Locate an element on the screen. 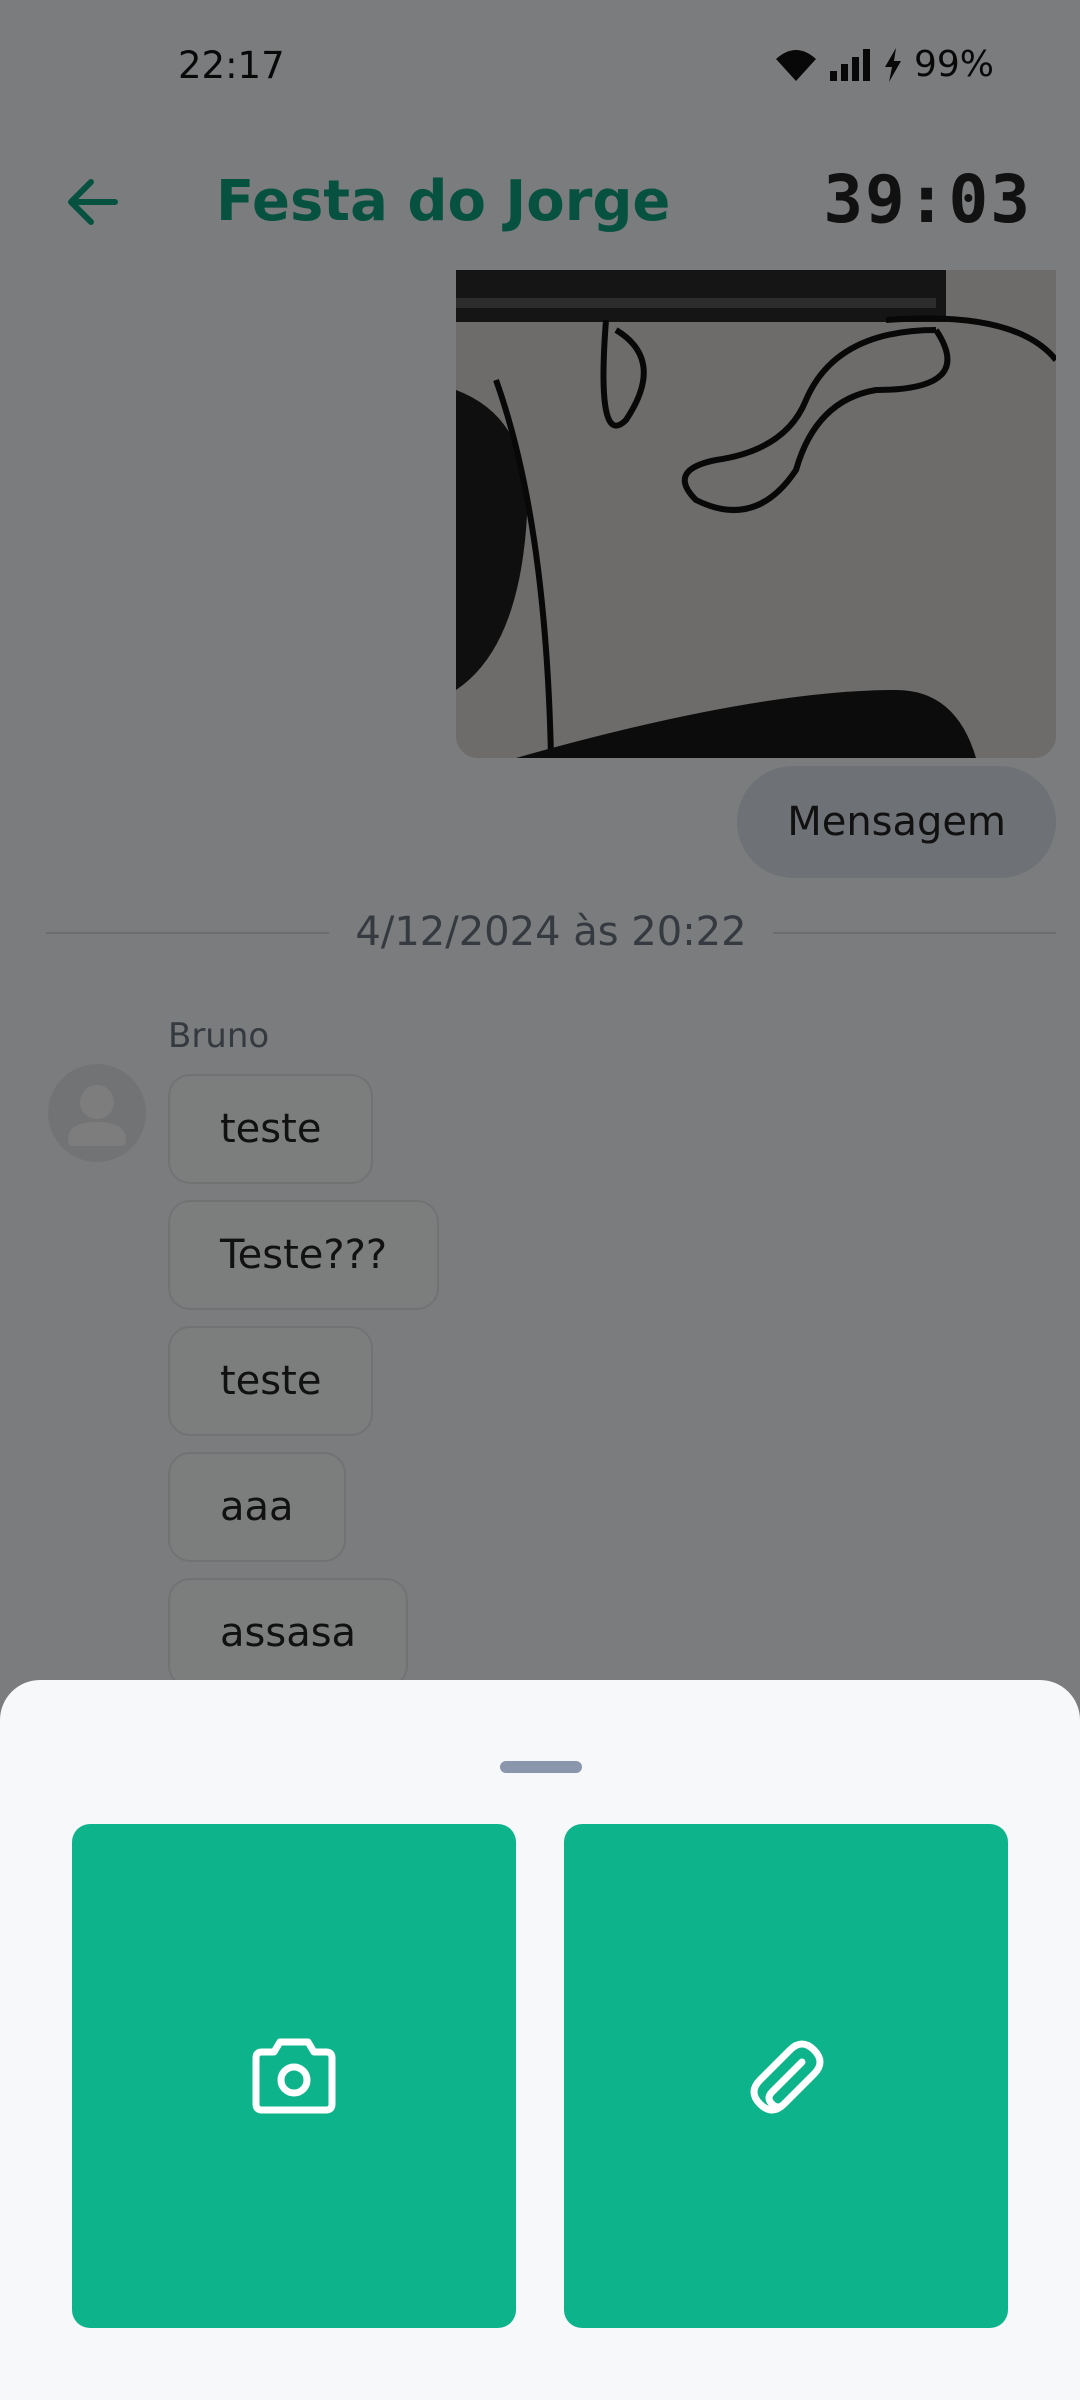 This screenshot has height=2400, width=1080. paperclip-icon is located at coordinates (787, 2077).